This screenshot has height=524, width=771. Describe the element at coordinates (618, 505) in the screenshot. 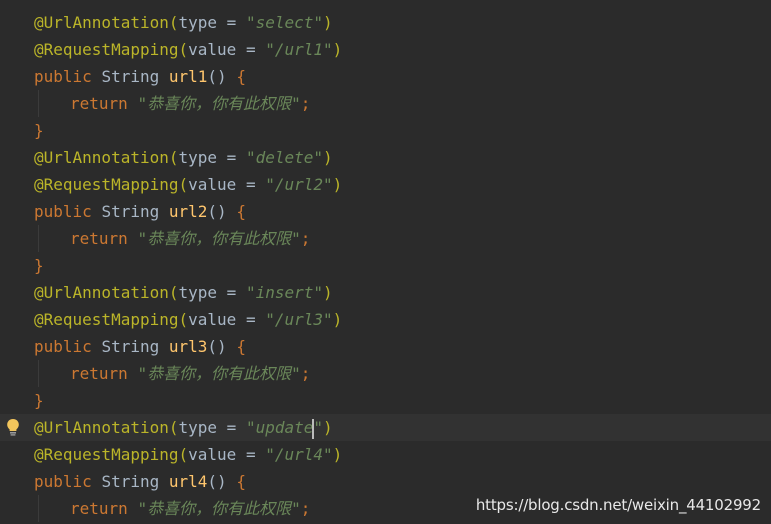

I see `watermark-text: https://blog.csdn.net/weixin_44102992` at that location.